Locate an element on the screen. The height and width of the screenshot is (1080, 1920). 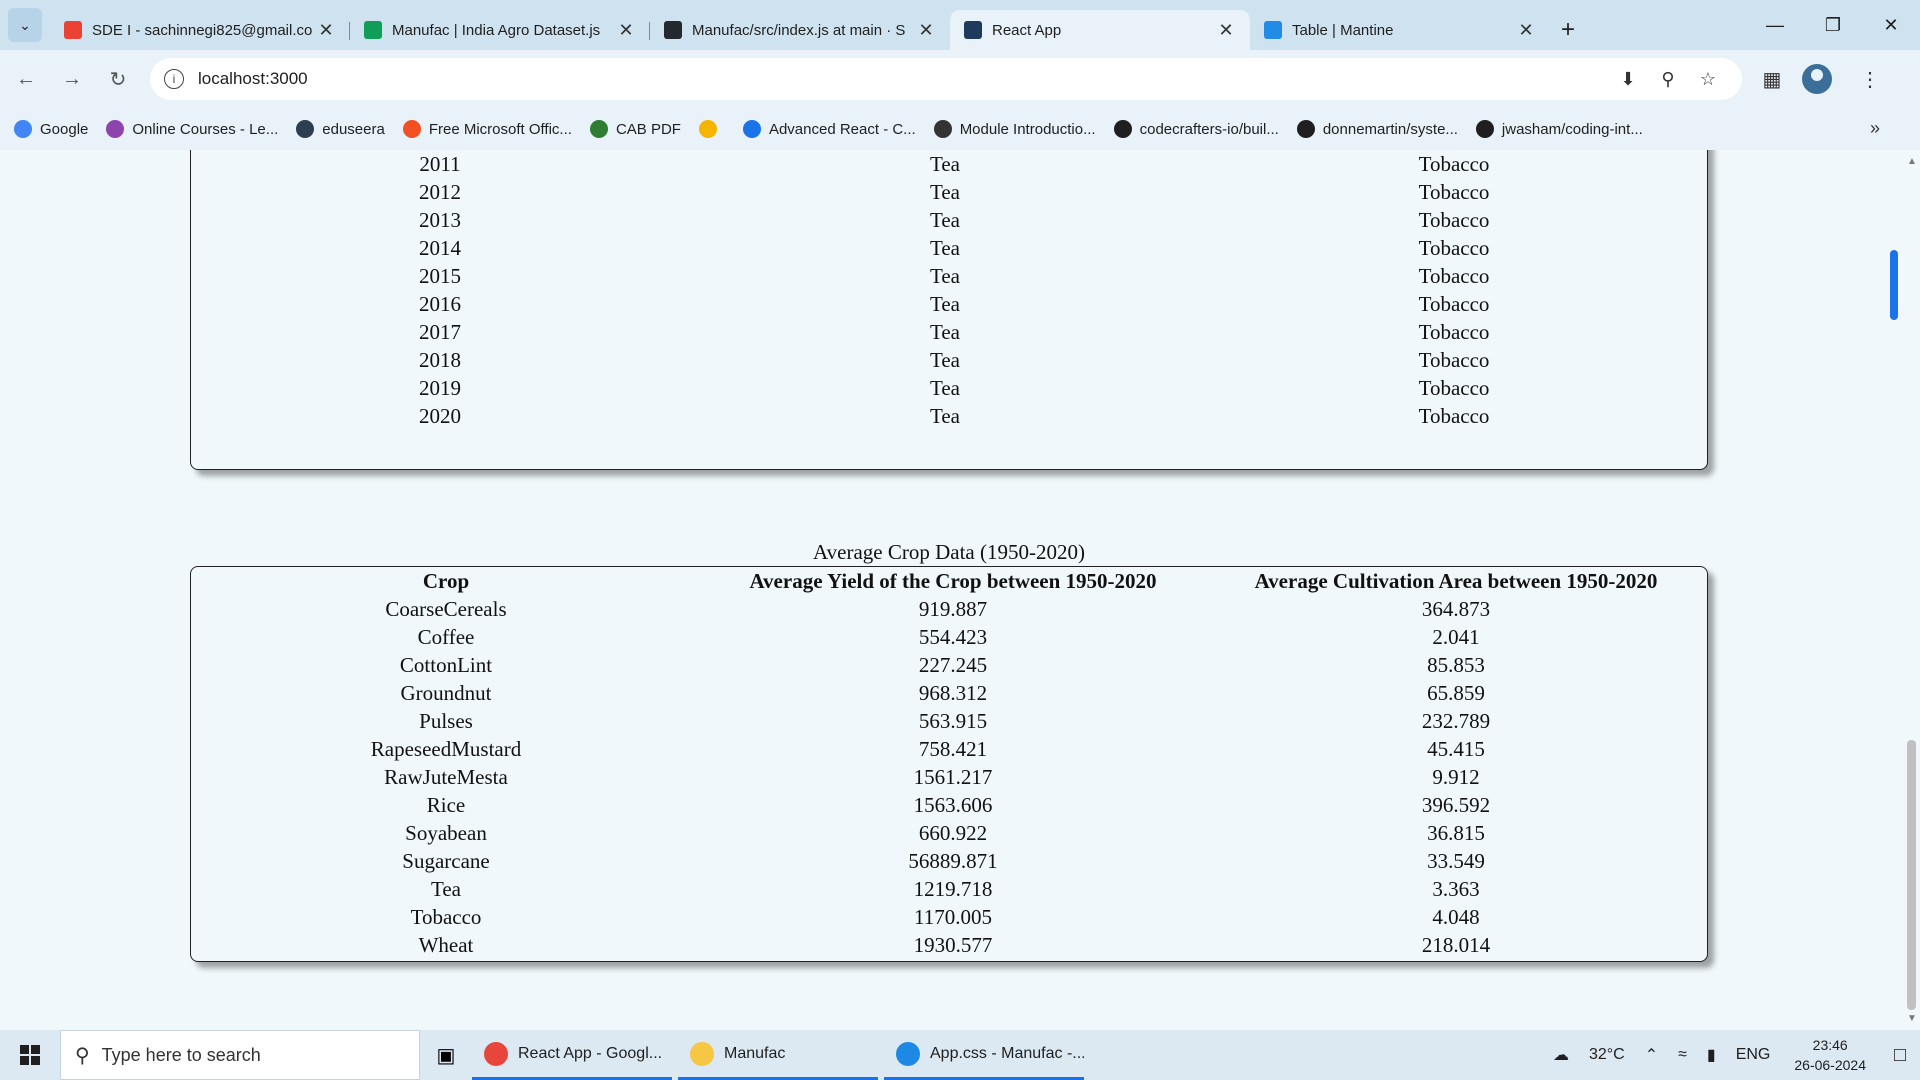
table-row: 2016 Tea Tobacco is located at coordinates (949, 304).